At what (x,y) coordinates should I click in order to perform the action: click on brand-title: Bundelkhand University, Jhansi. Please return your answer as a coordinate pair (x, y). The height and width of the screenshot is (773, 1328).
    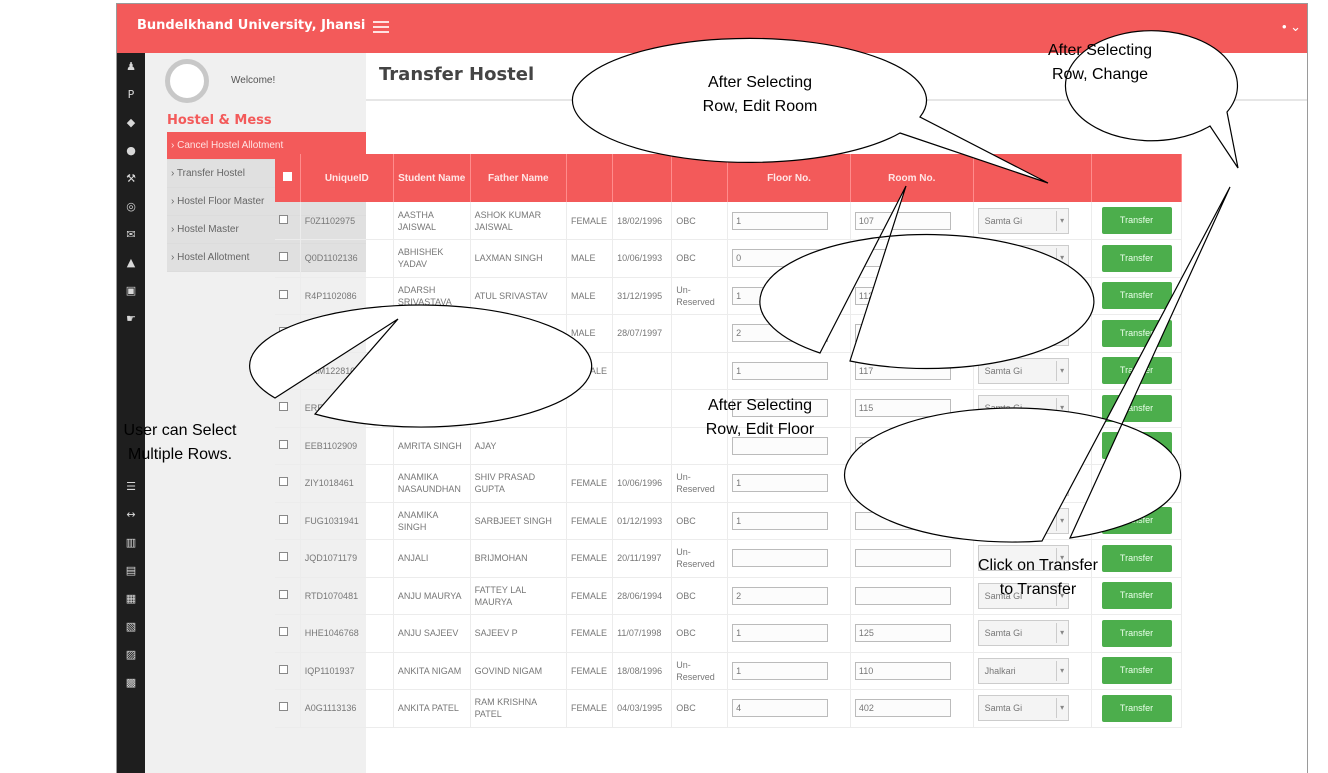
    Looking at the image, I should click on (251, 25).